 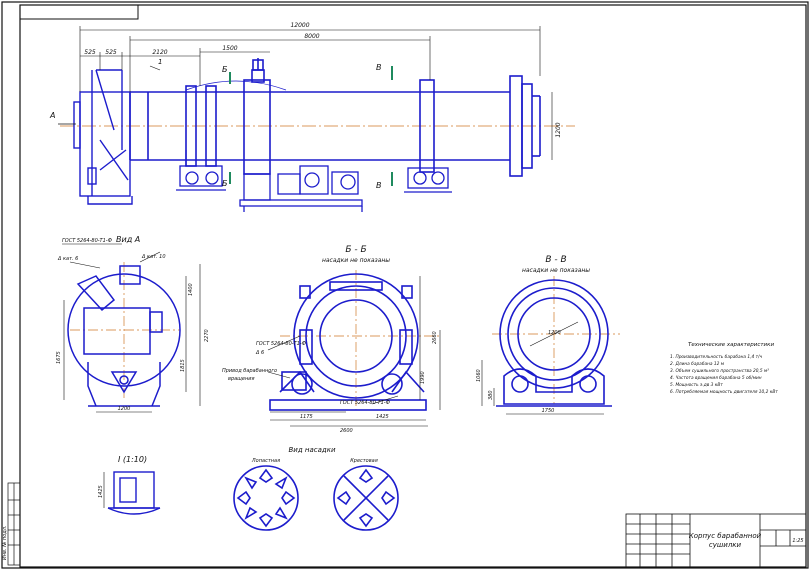 What do you see at coordinates (316, 488) in the screenshot?
I see `nozzles: Вид насадки Лопастная Крестовая` at bounding box center [316, 488].